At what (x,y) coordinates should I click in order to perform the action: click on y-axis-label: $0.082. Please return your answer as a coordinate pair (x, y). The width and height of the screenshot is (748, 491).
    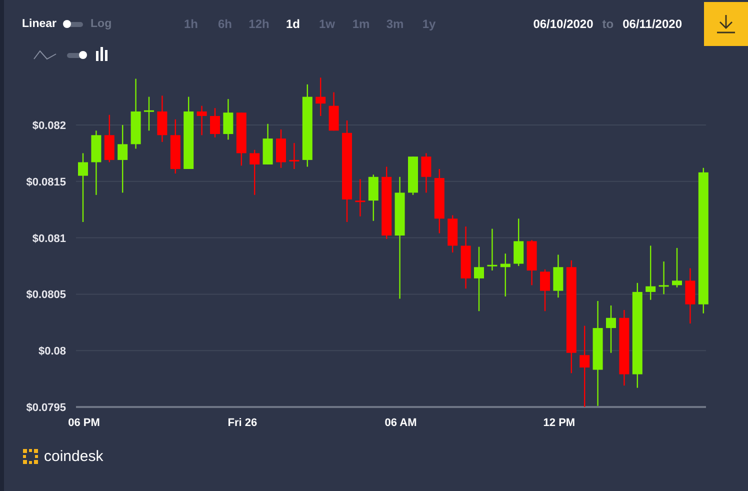
    Looking at the image, I should click on (49, 126).